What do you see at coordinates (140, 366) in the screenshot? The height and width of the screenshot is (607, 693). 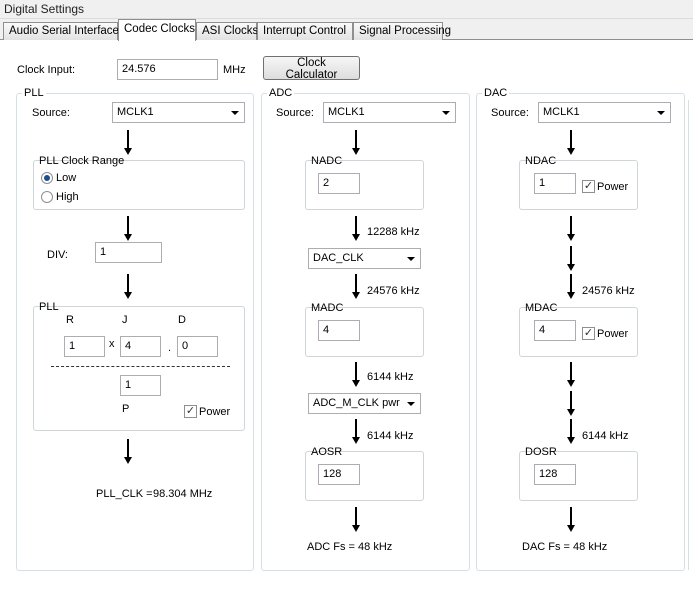 I see `pll-divider` at bounding box center [140, 366].